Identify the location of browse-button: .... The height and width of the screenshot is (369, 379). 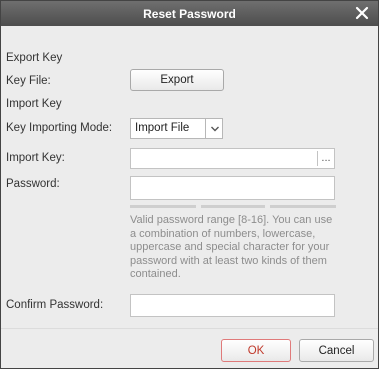
(325, 158).